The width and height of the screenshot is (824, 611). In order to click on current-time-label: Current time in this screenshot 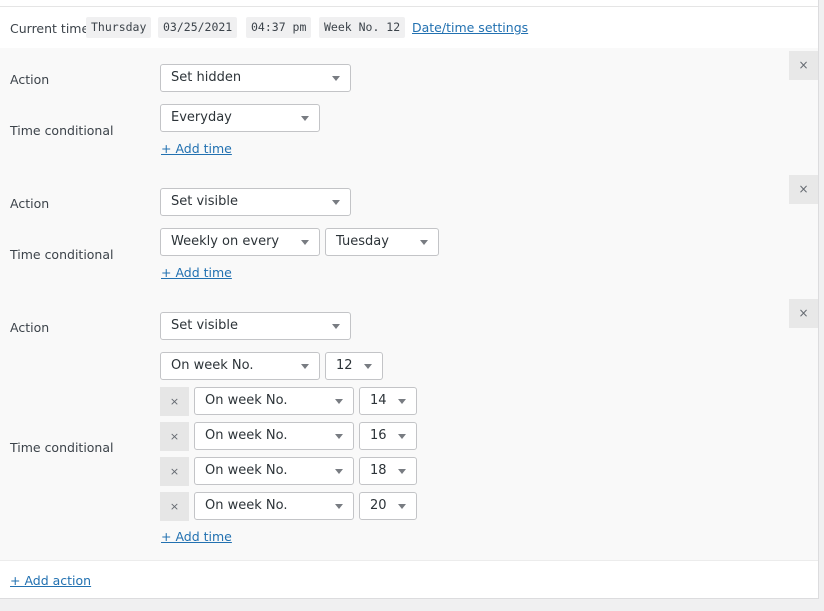, I will do `click(50, 28)`.